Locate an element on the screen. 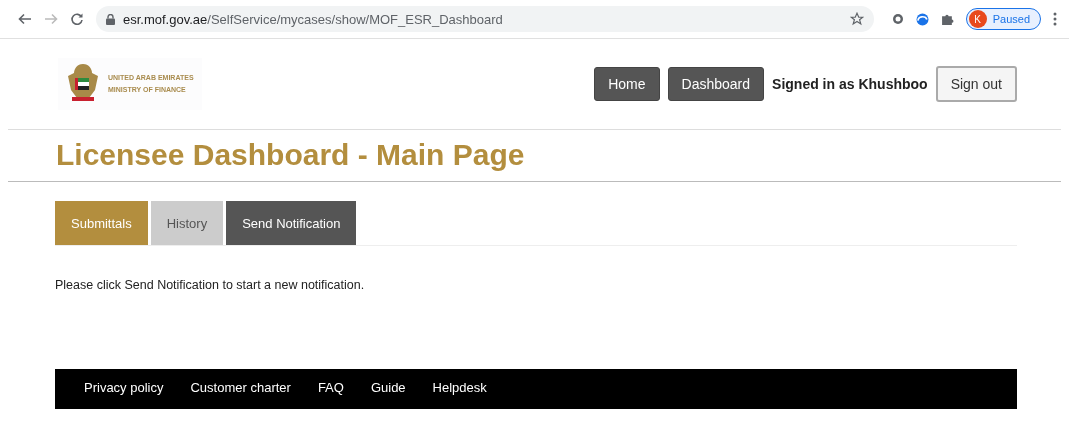  reload-icon is located at coordinates (77, 19).